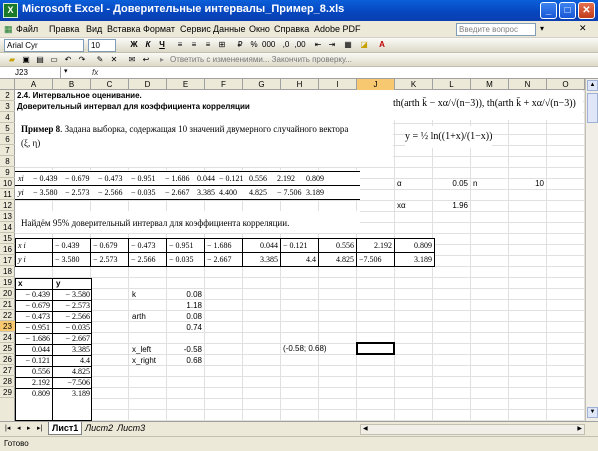  What do you see at coordinates (295, 245) in the screenshot?
I see `x-cell: − 0.121` at bounding box center [295, 245].